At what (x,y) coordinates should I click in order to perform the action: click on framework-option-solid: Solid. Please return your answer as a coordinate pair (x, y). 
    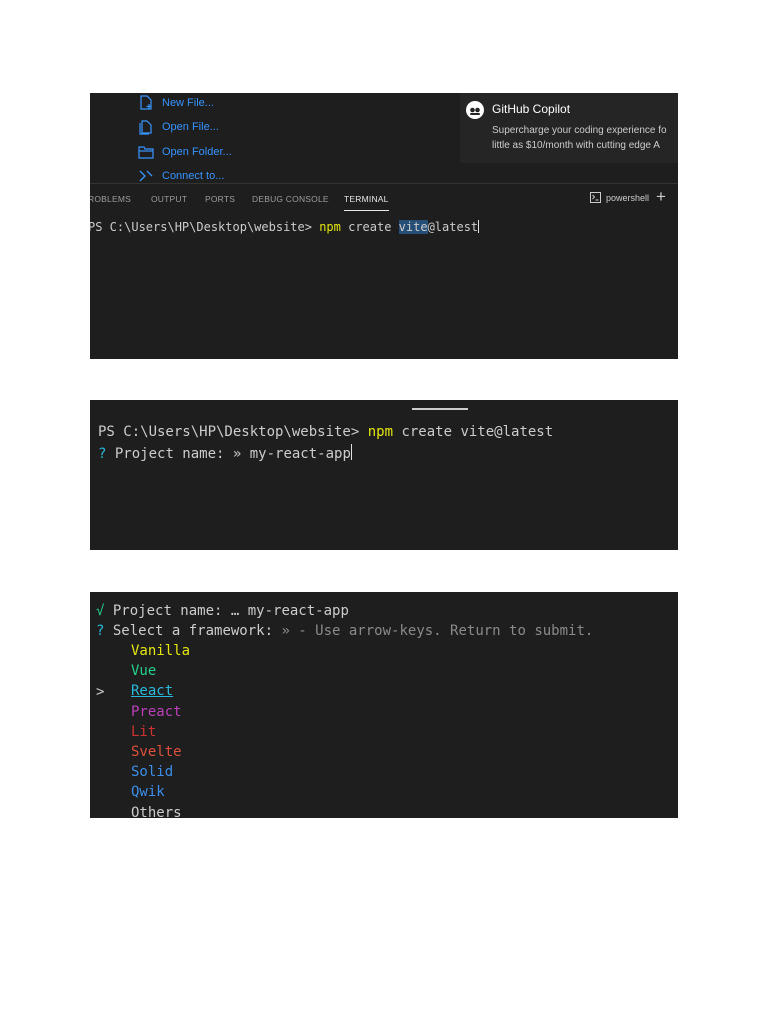
    Looking at the image, I should click on (152, 772).